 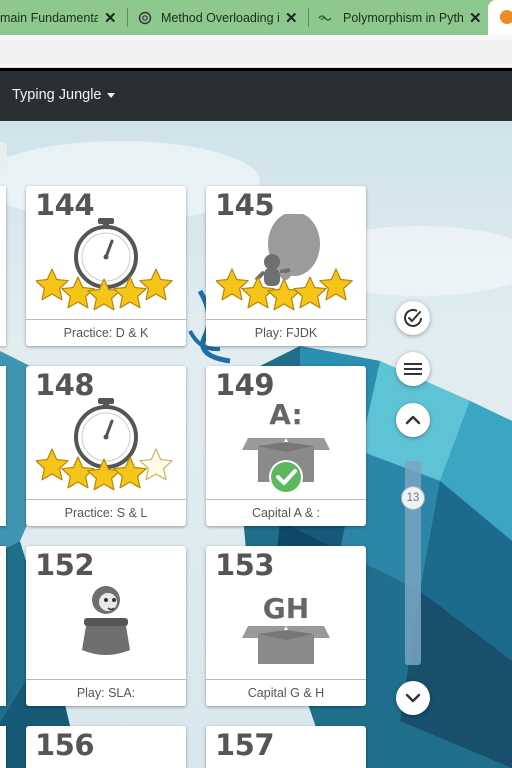 I want to click on scroll-down-button, so click(x=413, y=698).